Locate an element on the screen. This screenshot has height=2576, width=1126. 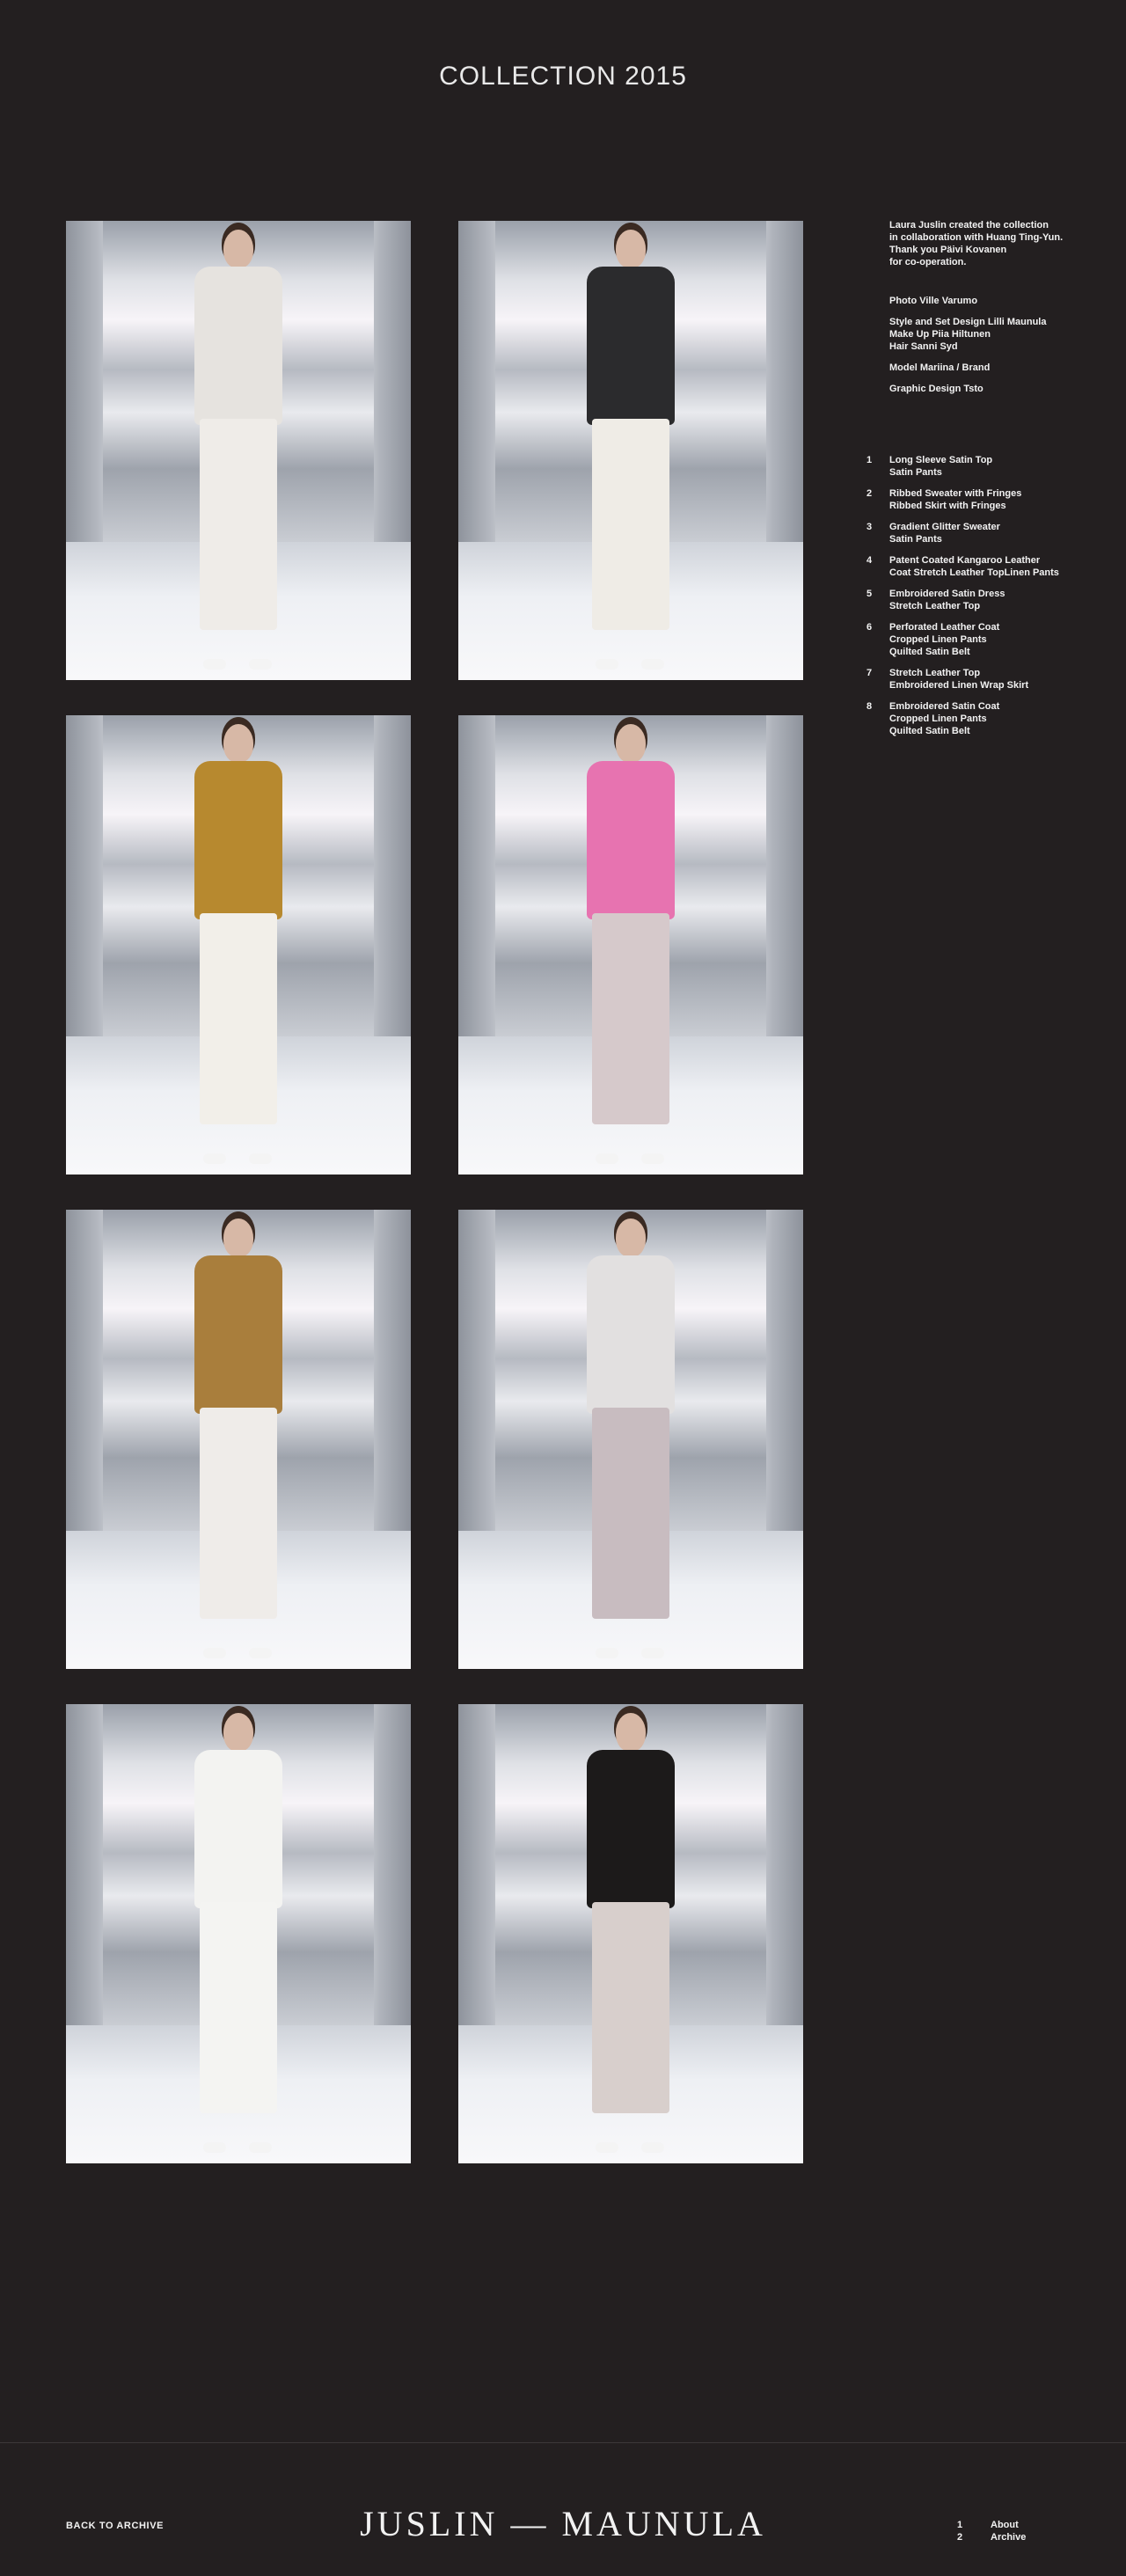
nav-label: About is located at coordinates (1005, 2525).